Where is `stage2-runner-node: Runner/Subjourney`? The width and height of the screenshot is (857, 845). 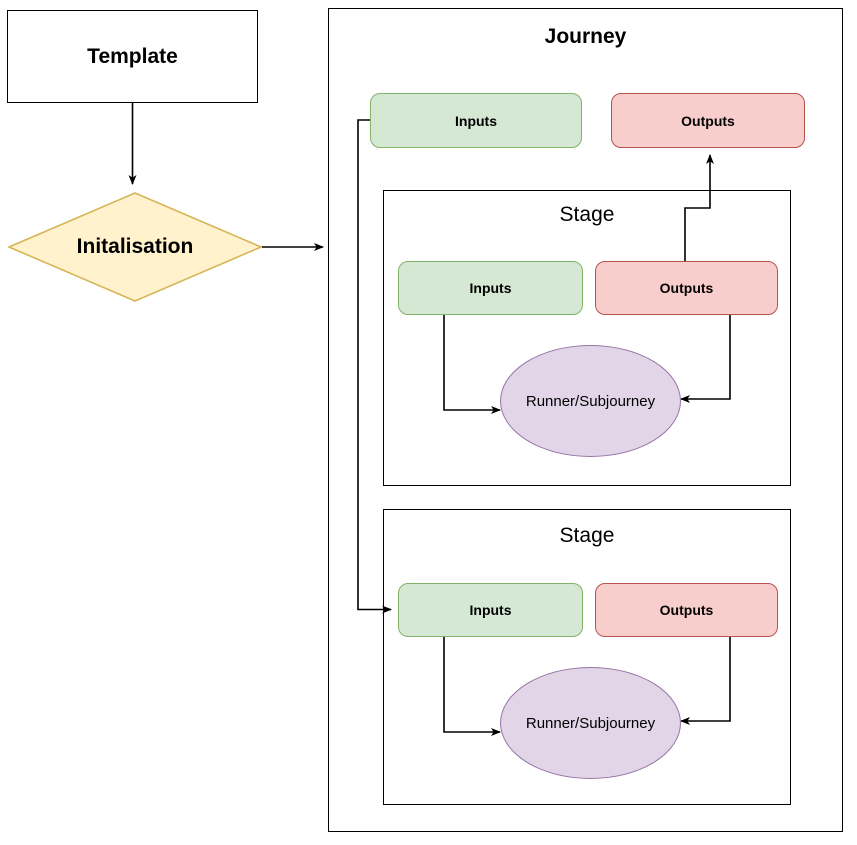 stage2-runner-node: Runner/Subjourney is located at coordinates (590, 723).